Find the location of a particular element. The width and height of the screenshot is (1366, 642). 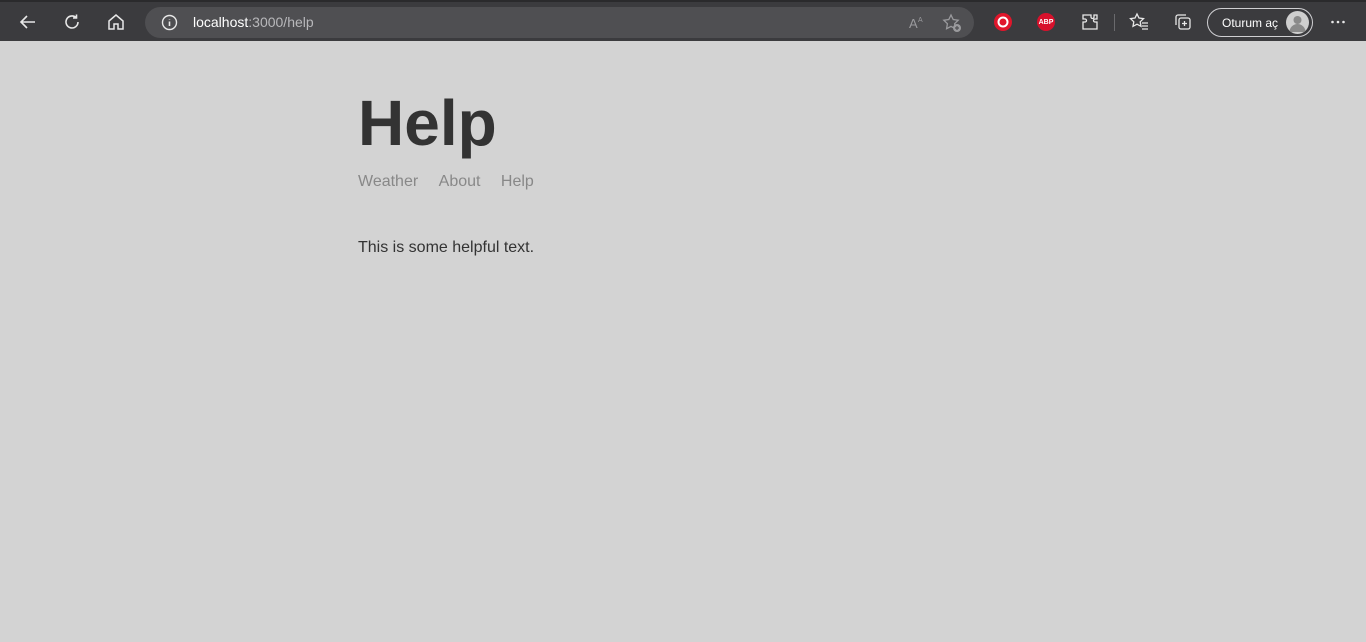

add-favorite-icon is located at coordinates (952, 23).